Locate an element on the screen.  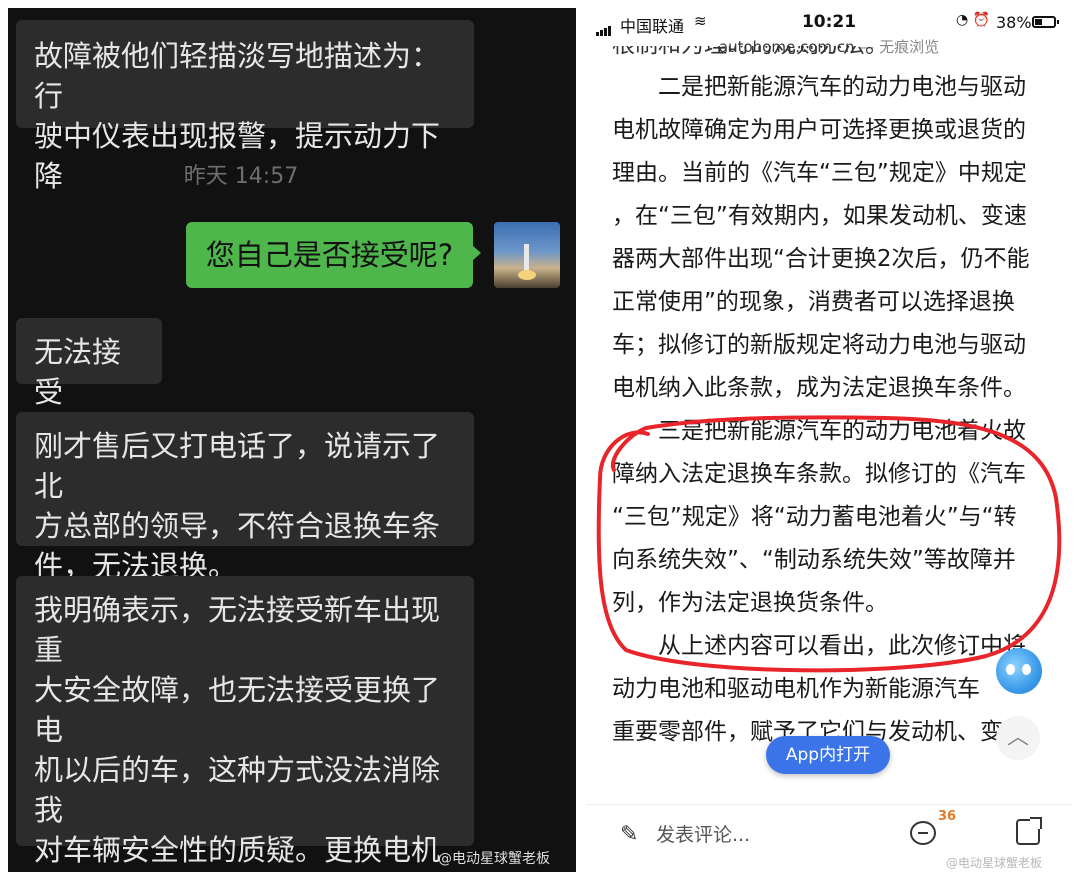
chat-message-received: 无法接受 is located at coordinates (89, 363).